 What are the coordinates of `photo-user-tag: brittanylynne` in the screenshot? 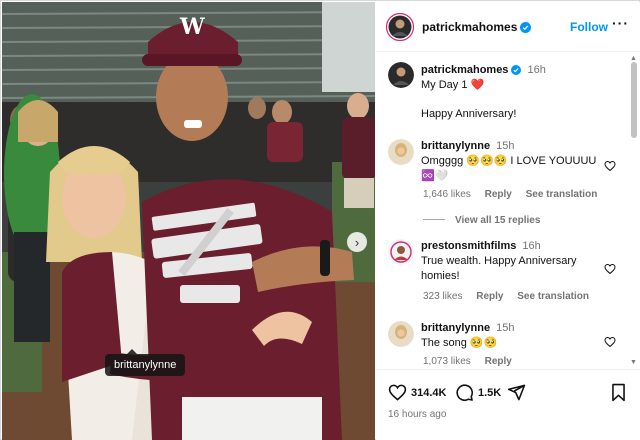 It's located at (145, 362).